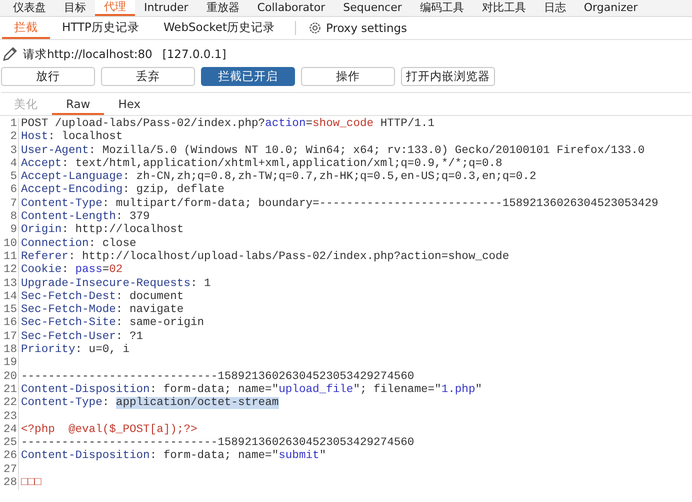 This screenshot has width=692, height=502. Describe the element at coordinates (9, 417) in the screenshot. I see `line-number: 23` at that location.